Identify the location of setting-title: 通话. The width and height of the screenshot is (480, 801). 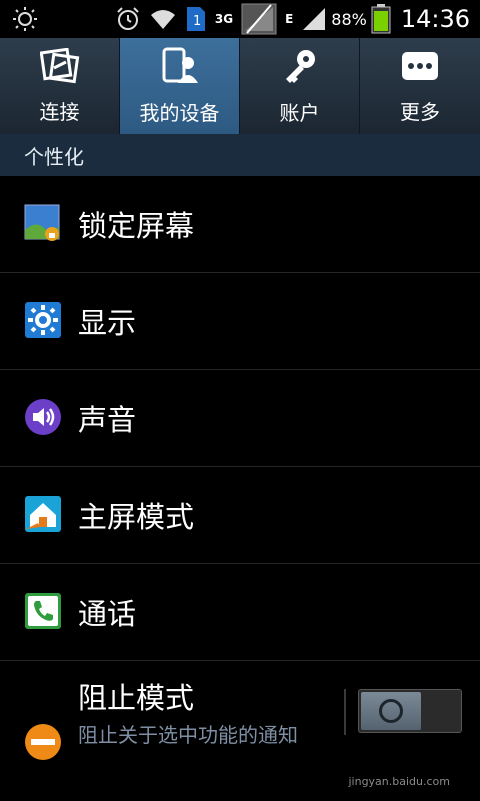
(107, 614).